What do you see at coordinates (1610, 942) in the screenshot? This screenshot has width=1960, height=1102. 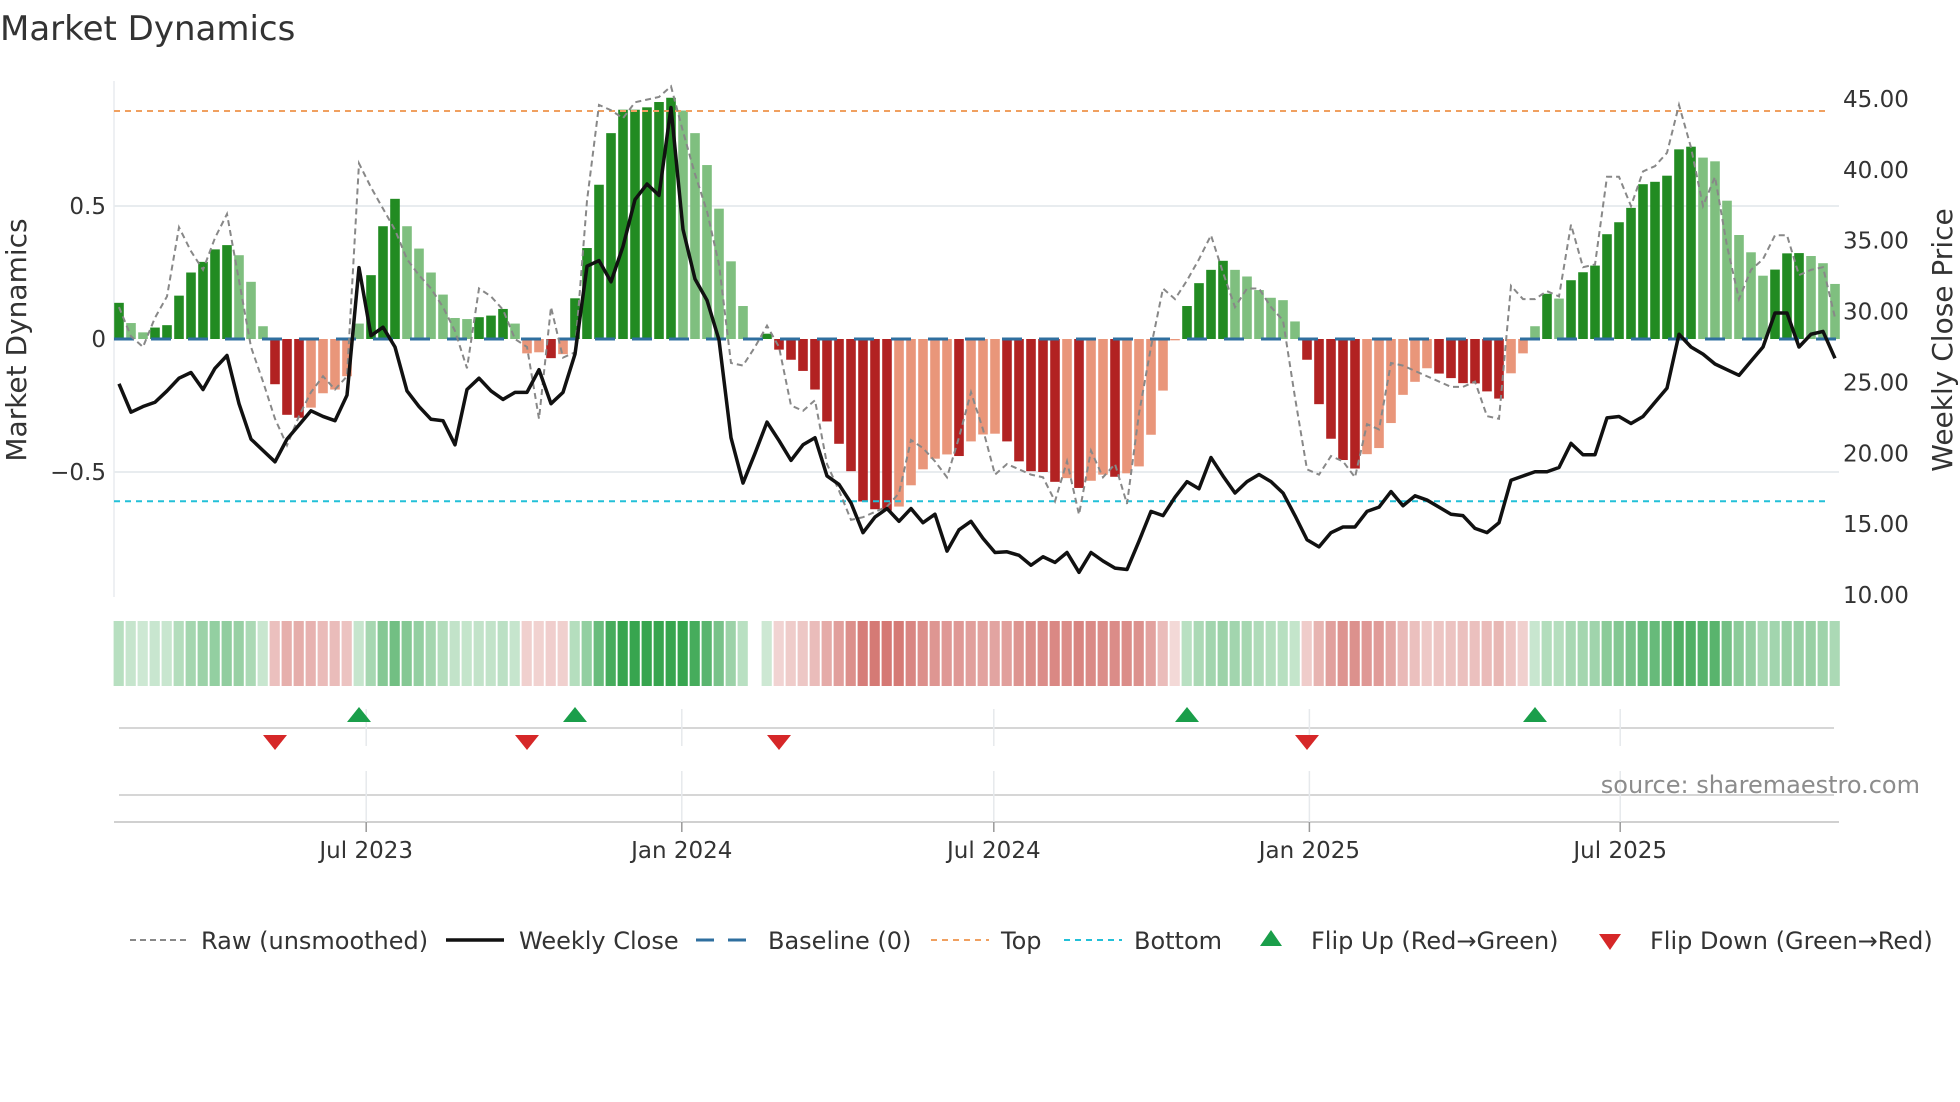 I see `flip-down-icon` at bounding box center [1610, 942].